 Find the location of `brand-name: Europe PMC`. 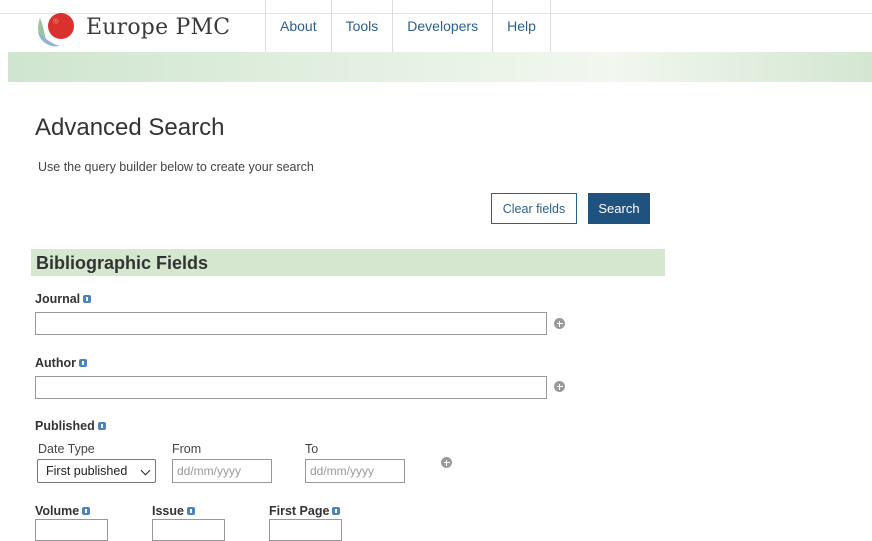

brand-name: Europe PMC is located at coordinates (158, 27).